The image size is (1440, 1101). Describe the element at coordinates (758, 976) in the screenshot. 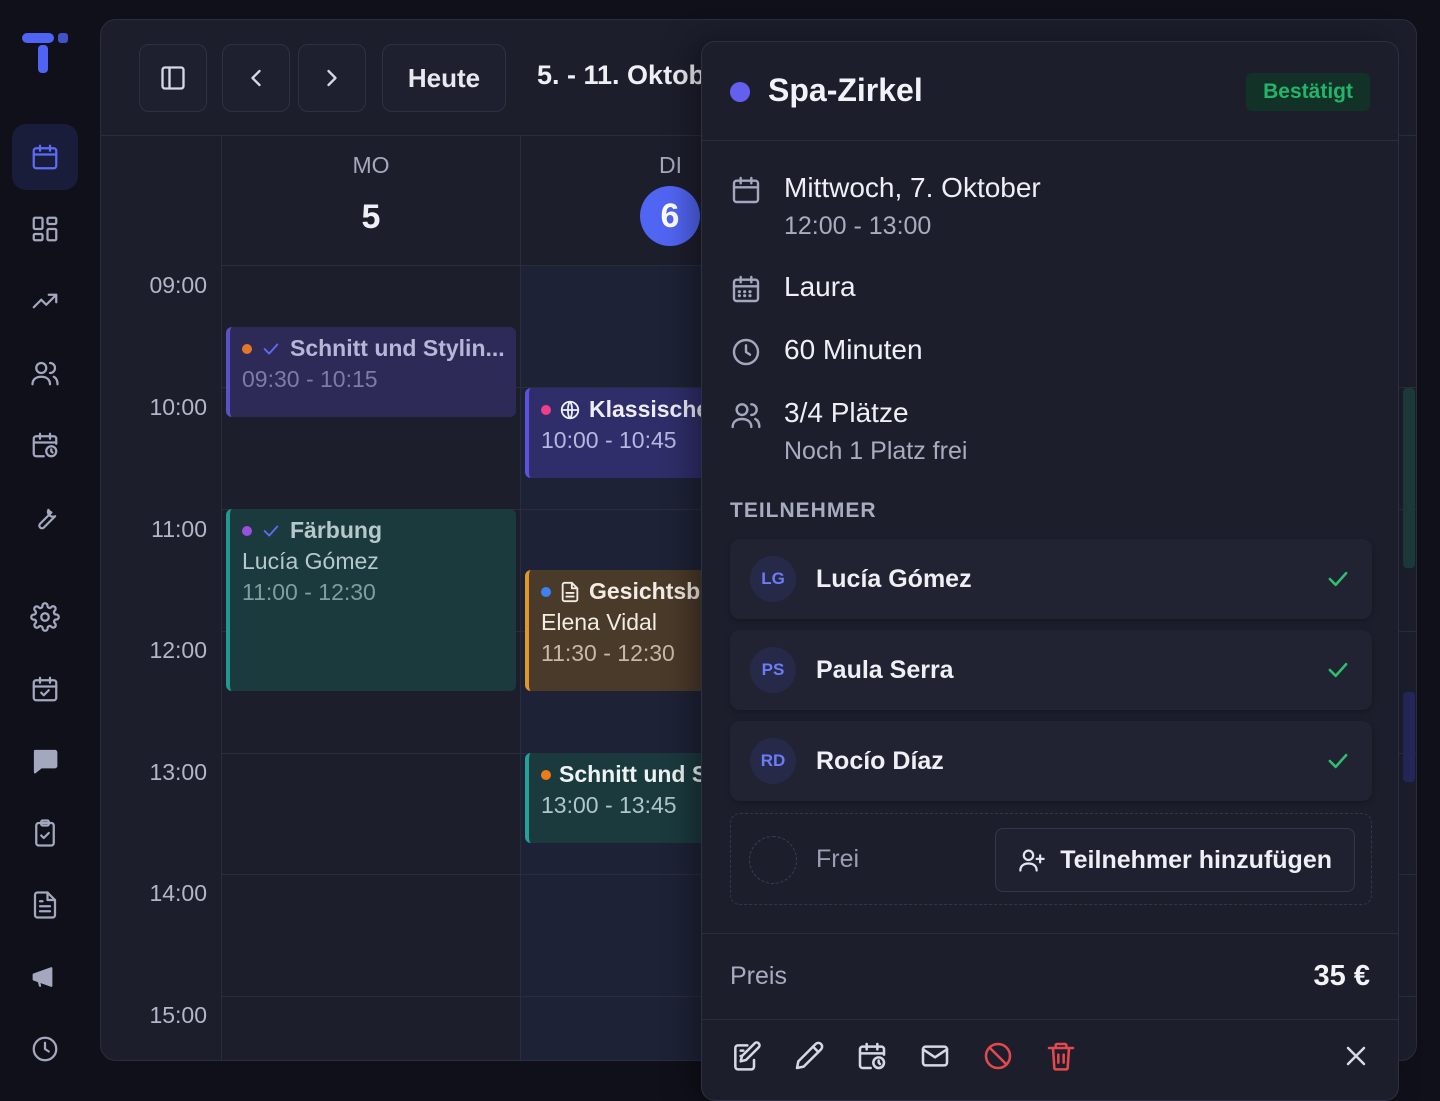

I see `price-label: Preis` at that location.